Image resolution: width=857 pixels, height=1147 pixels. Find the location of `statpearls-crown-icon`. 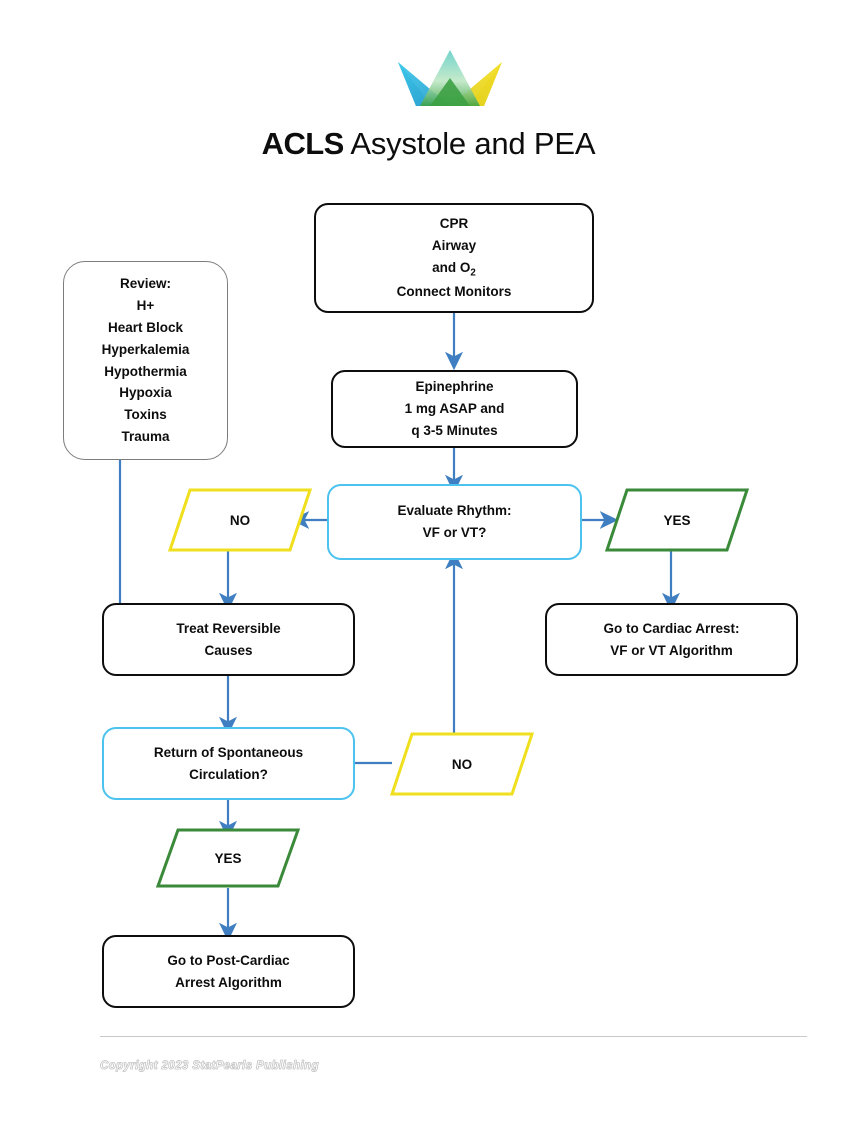

statpearls-crown-icon is located at coordinates (450, 78).